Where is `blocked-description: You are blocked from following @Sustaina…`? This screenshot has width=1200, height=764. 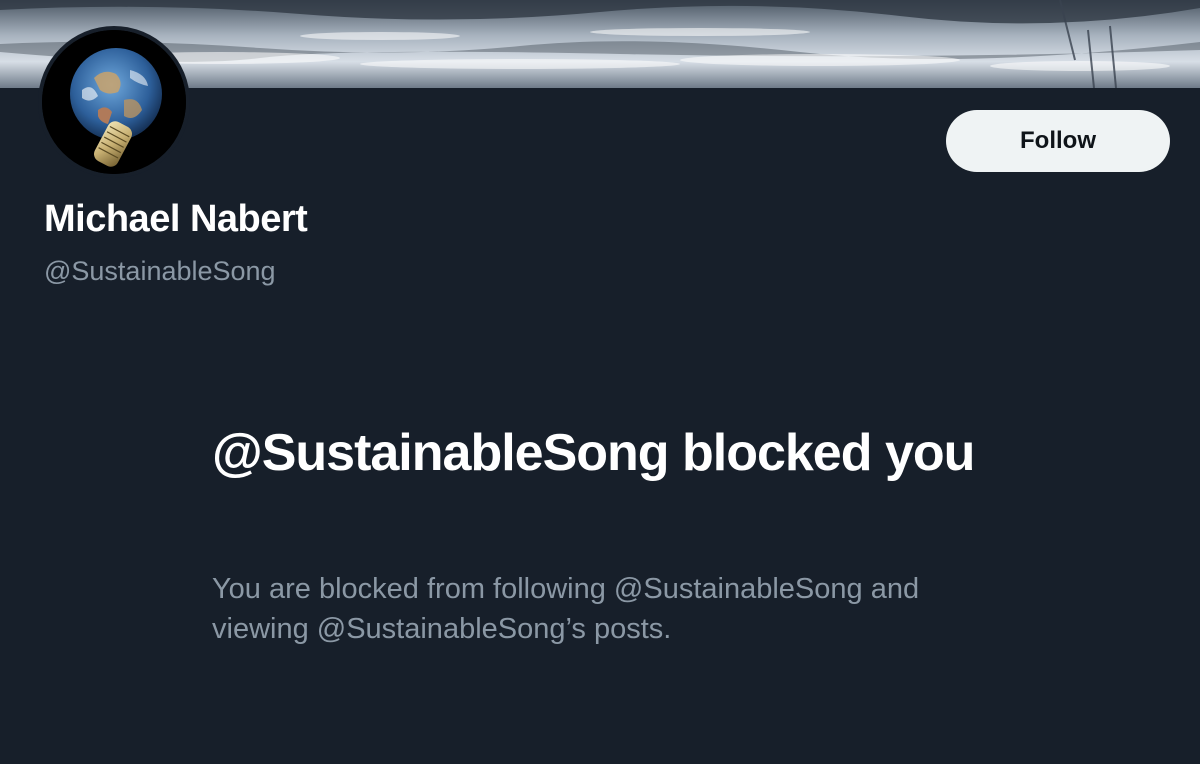
blocked-description: You are blocked from following @Sustaina… is located at coordinates (566, 609).